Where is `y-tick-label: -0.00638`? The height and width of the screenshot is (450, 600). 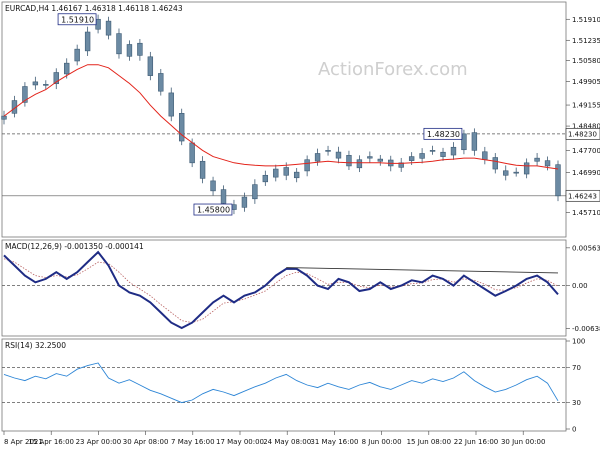 y-tick-label: -0.00638 is located at coordinates (586, 329).